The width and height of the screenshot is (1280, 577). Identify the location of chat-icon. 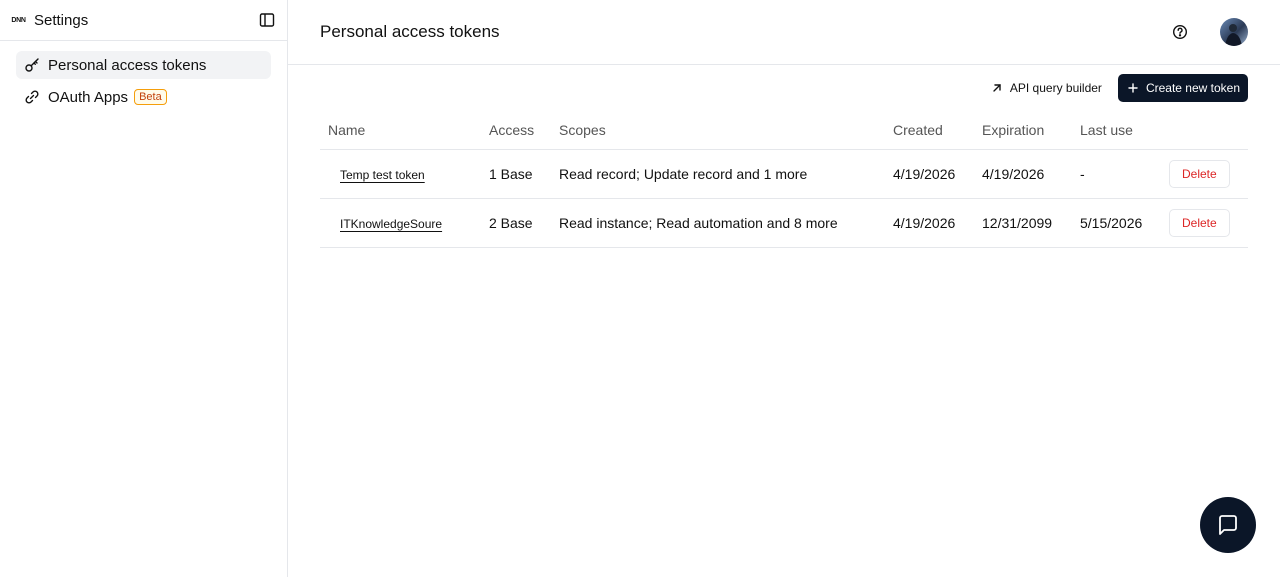
(1228, 525).